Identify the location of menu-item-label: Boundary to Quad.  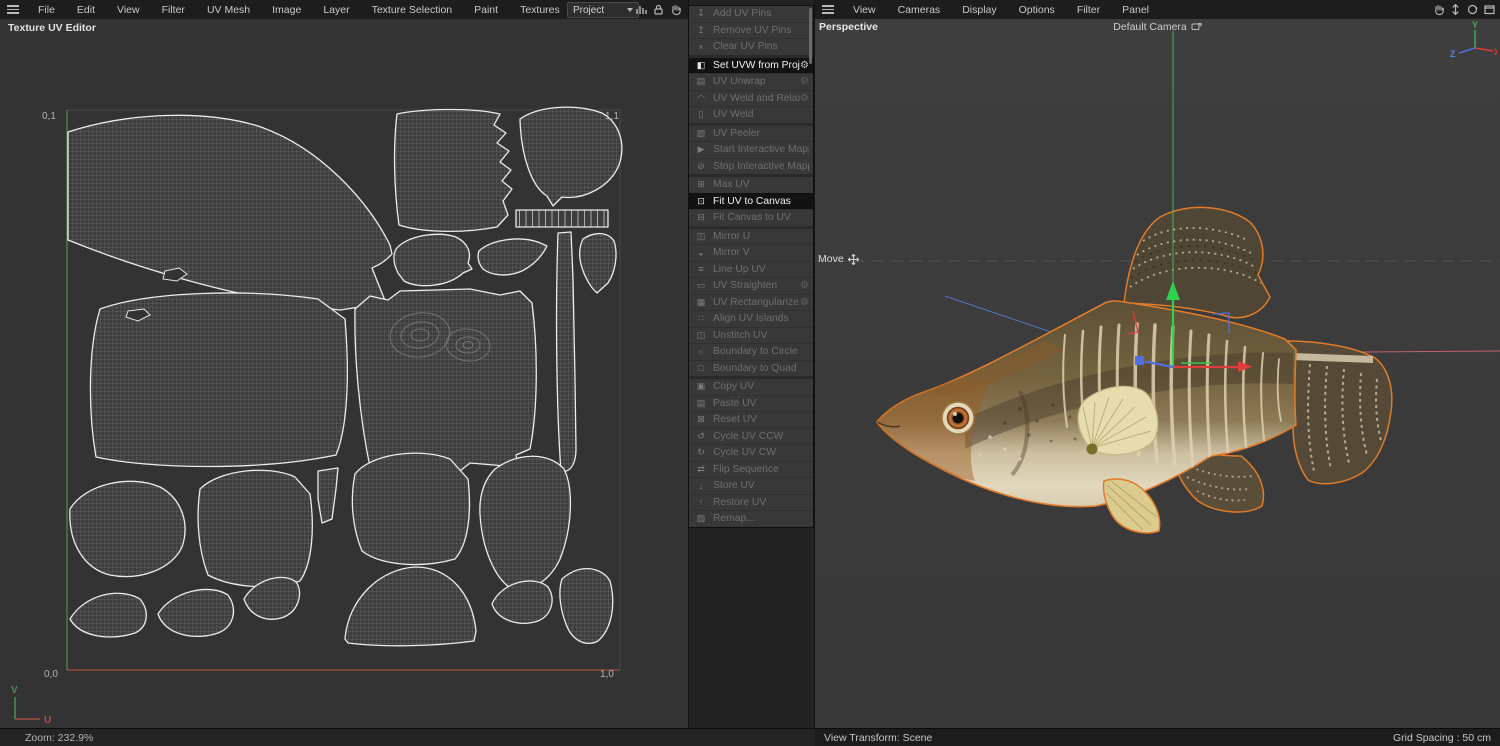
(755, 368).